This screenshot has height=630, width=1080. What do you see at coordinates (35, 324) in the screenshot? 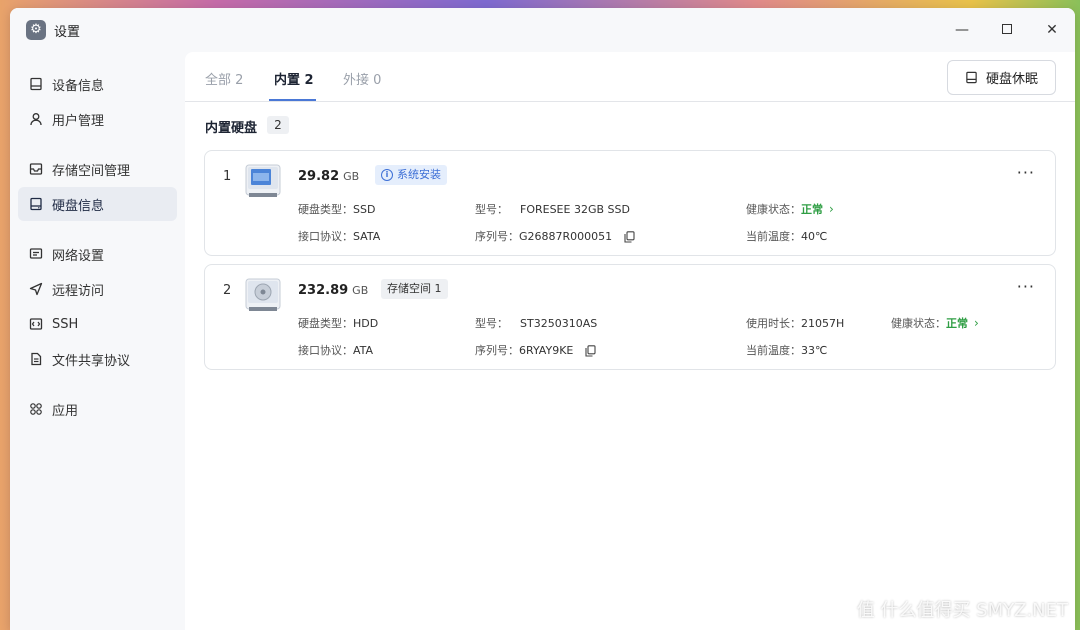
I see `code-icon` at bounding box center [35, 324].